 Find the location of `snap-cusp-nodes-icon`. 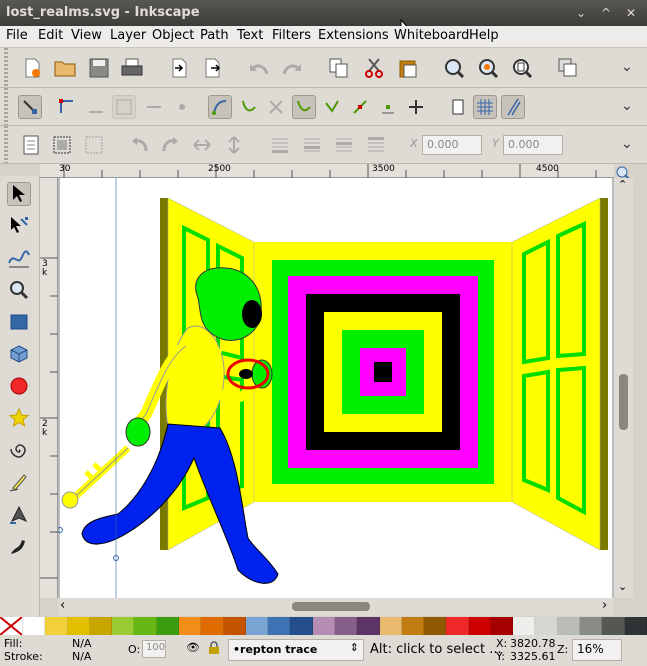

snap-cusp-nodes-icon is located at coordinates (304, 107).